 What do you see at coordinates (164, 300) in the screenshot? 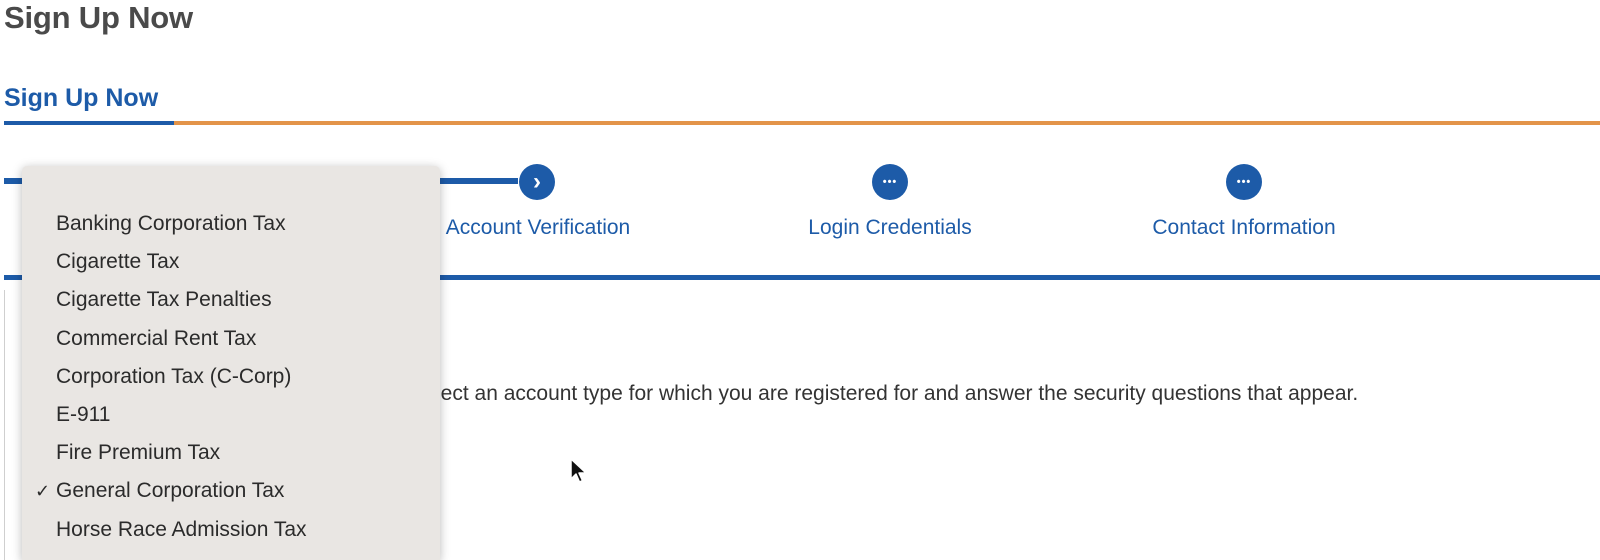
I see `option-label: Cigarette Tax Penalties` at bounding box center [164, 300].